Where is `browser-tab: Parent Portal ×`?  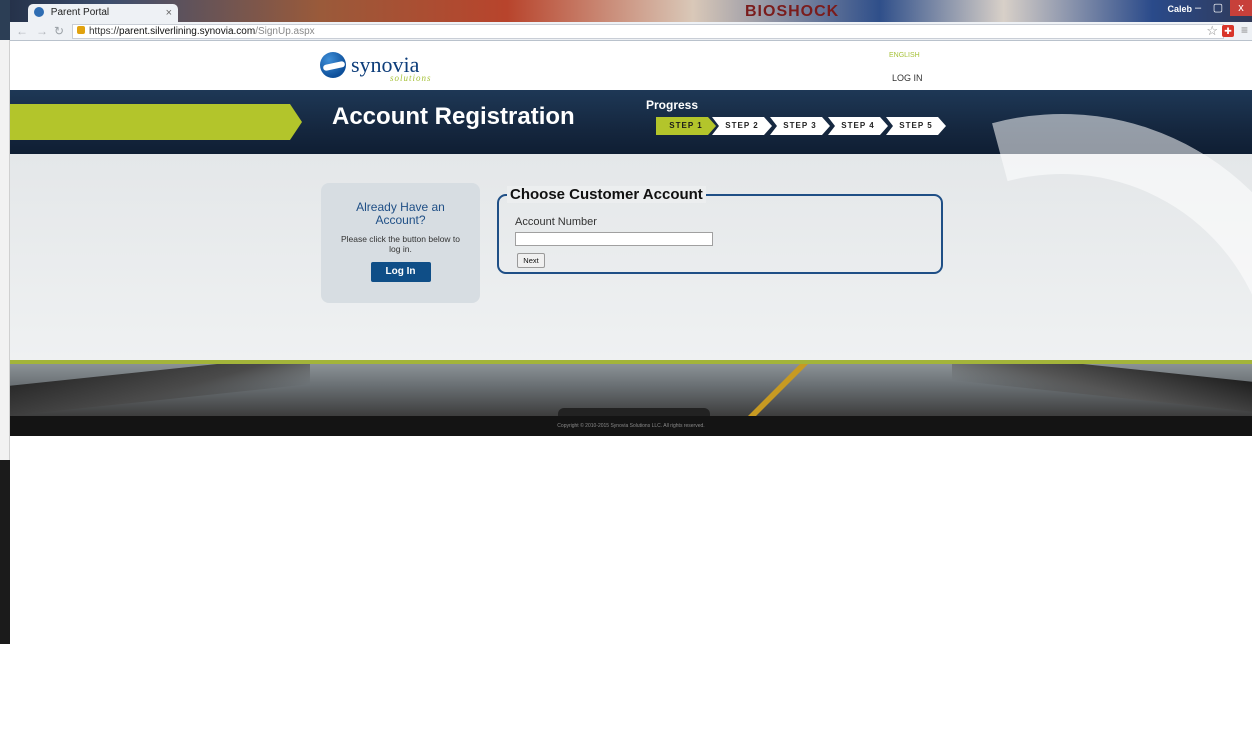
browser-tab: Parent Portal × is located at coordinates (103, 13).